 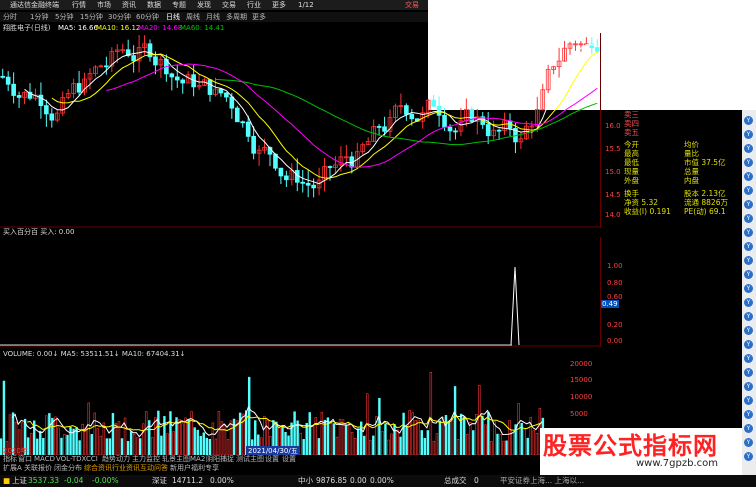 I want to click on menu-item-industry: 行业, so click(x=254, y=5).